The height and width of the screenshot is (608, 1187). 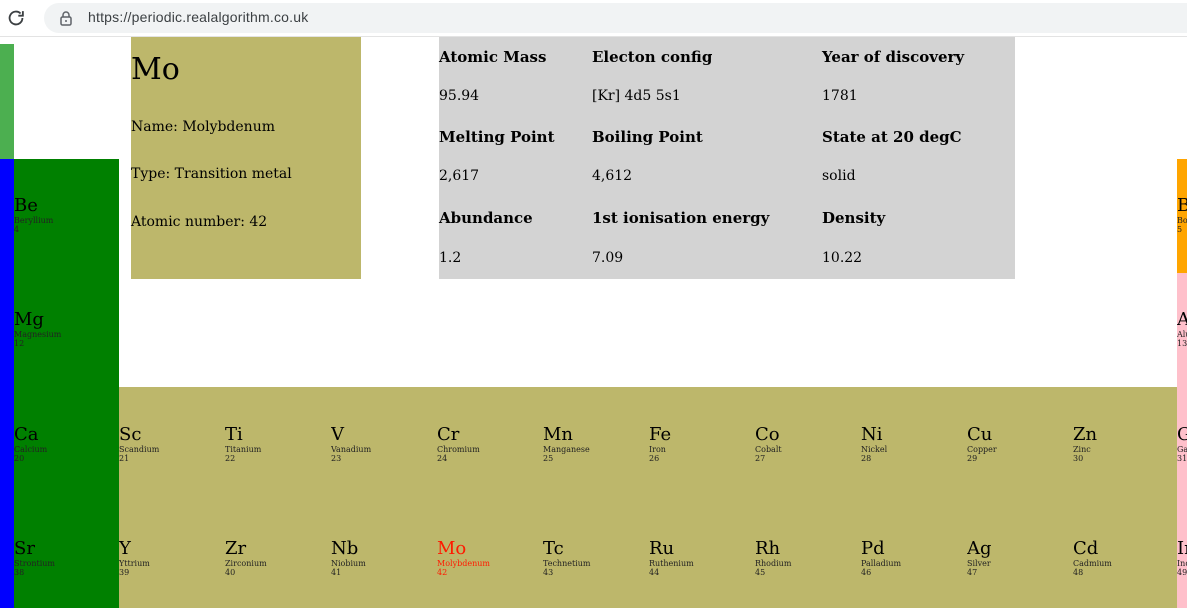 I want to click on element-v: V Vanadium 23, so click(x=384, y=482).